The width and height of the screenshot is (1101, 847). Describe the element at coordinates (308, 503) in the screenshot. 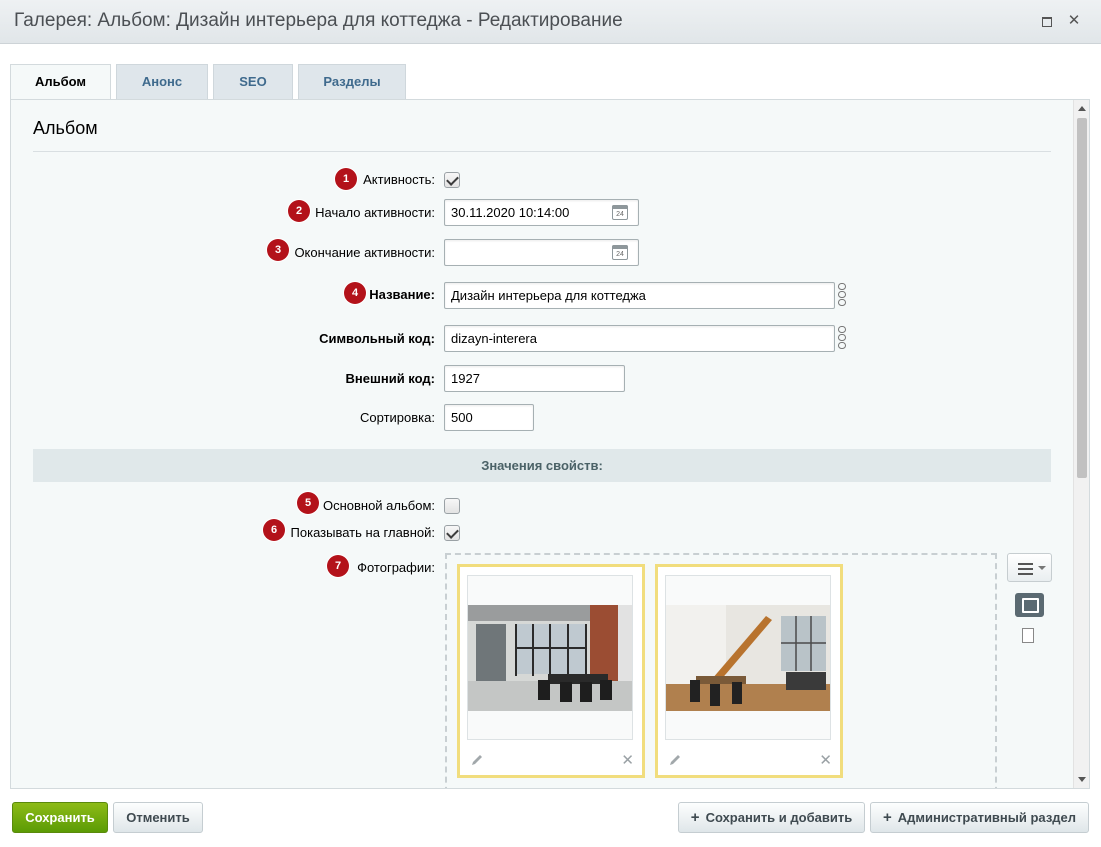

I see `marker-badge: 5` at that location.